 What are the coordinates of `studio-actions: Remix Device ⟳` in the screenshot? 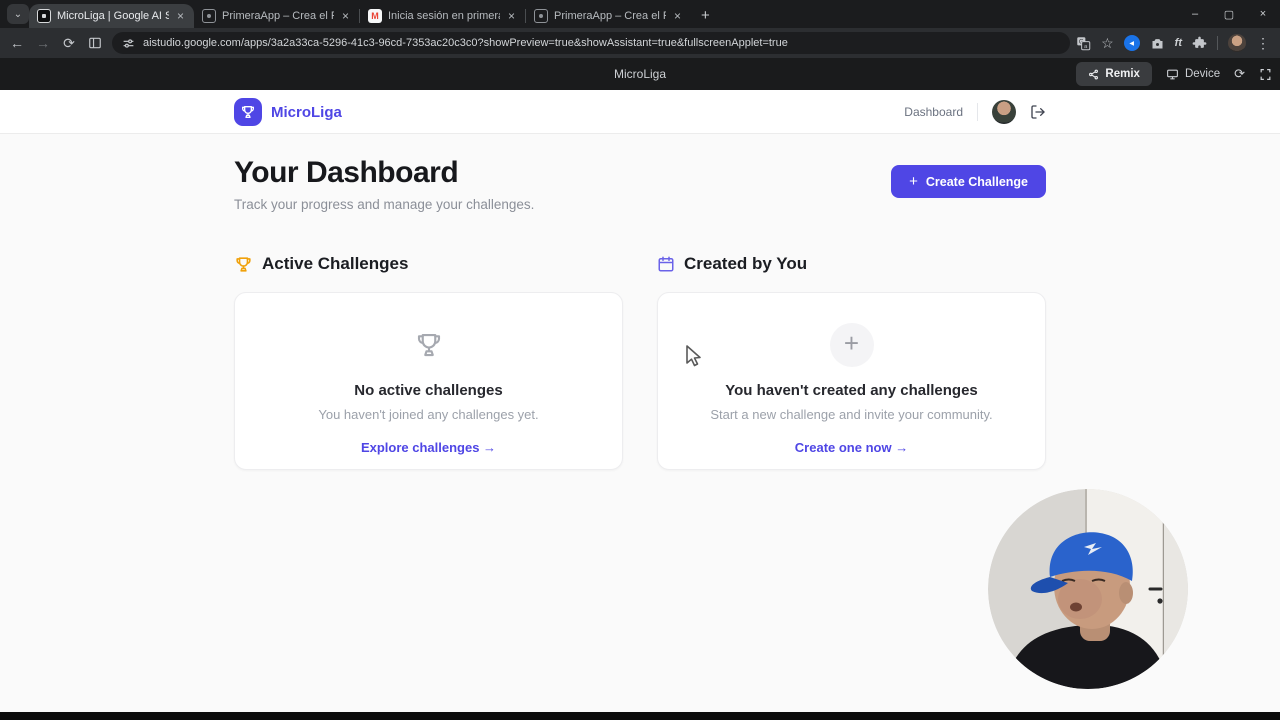 It's located at (1174, 74).